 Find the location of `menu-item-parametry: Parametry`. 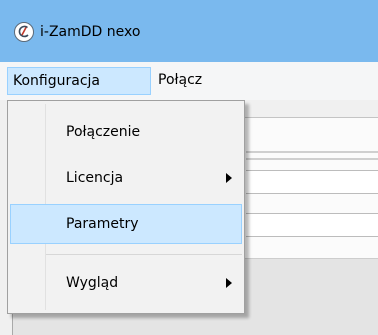

menu-item-parametry: Parametry is located at coordinates (126, 224).